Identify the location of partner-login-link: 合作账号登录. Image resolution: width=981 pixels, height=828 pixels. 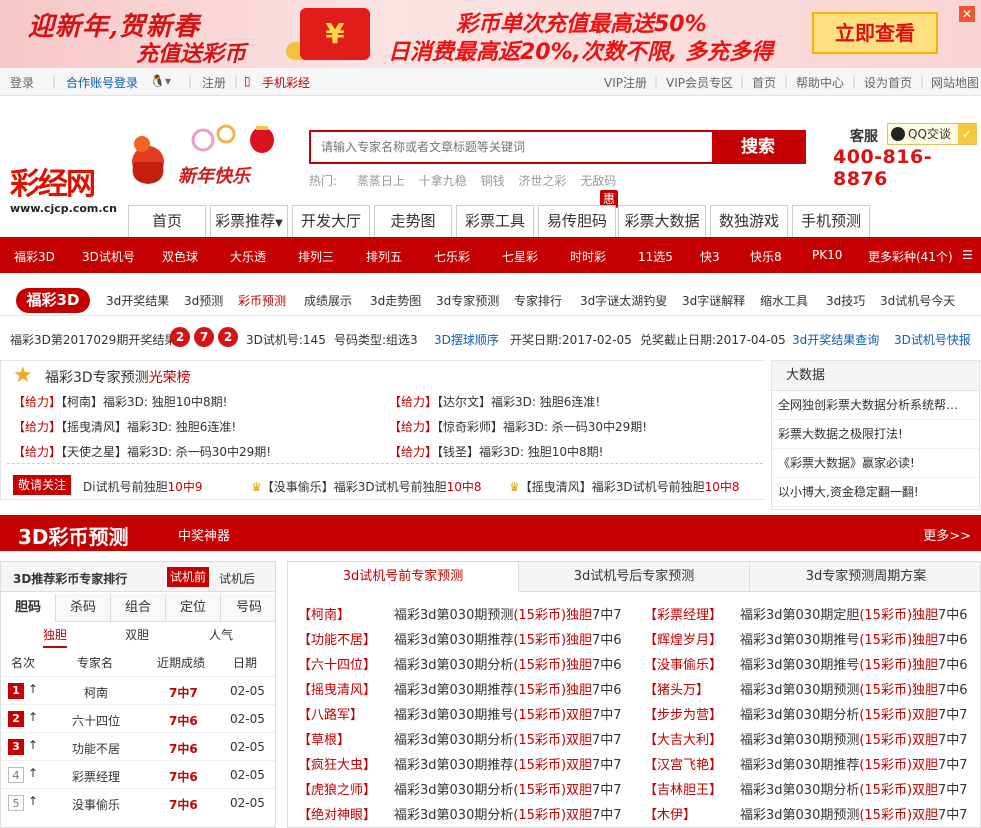
(102, 82).